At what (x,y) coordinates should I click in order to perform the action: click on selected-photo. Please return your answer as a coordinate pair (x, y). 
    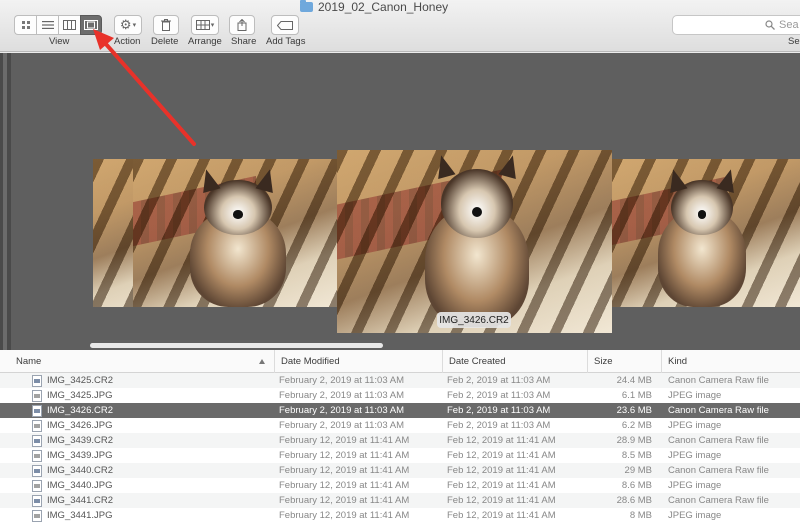
    Looking at the image, I should click on (474, 241).